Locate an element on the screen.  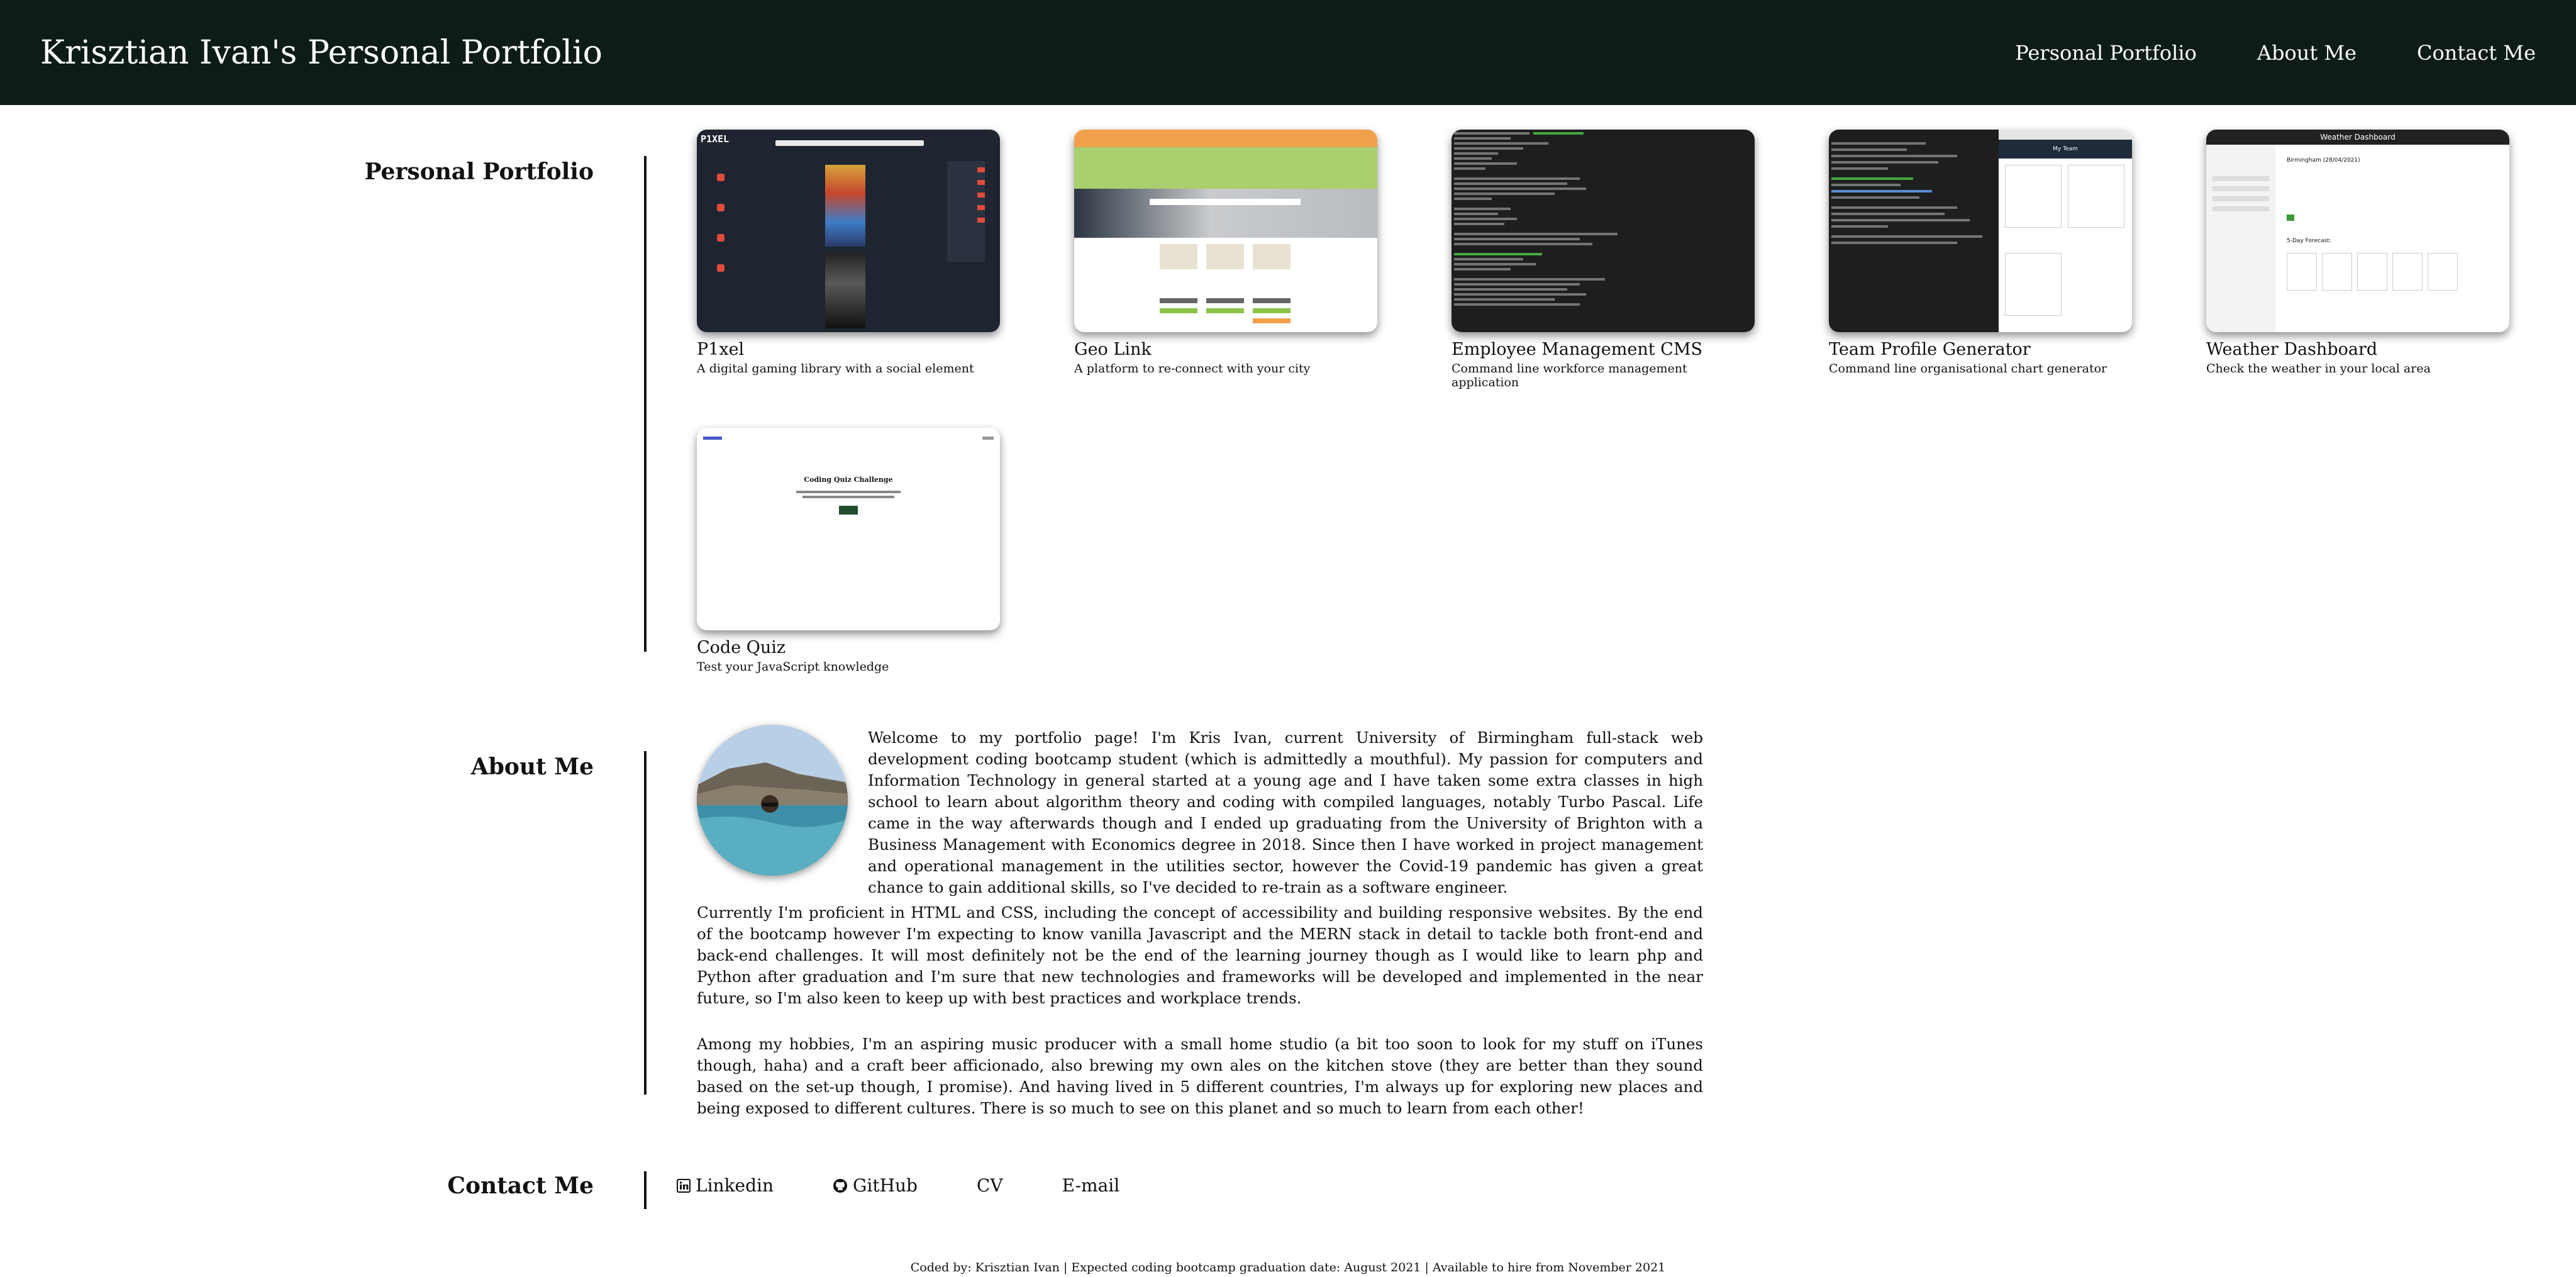
about-divider is located at coordinates (645, 923).